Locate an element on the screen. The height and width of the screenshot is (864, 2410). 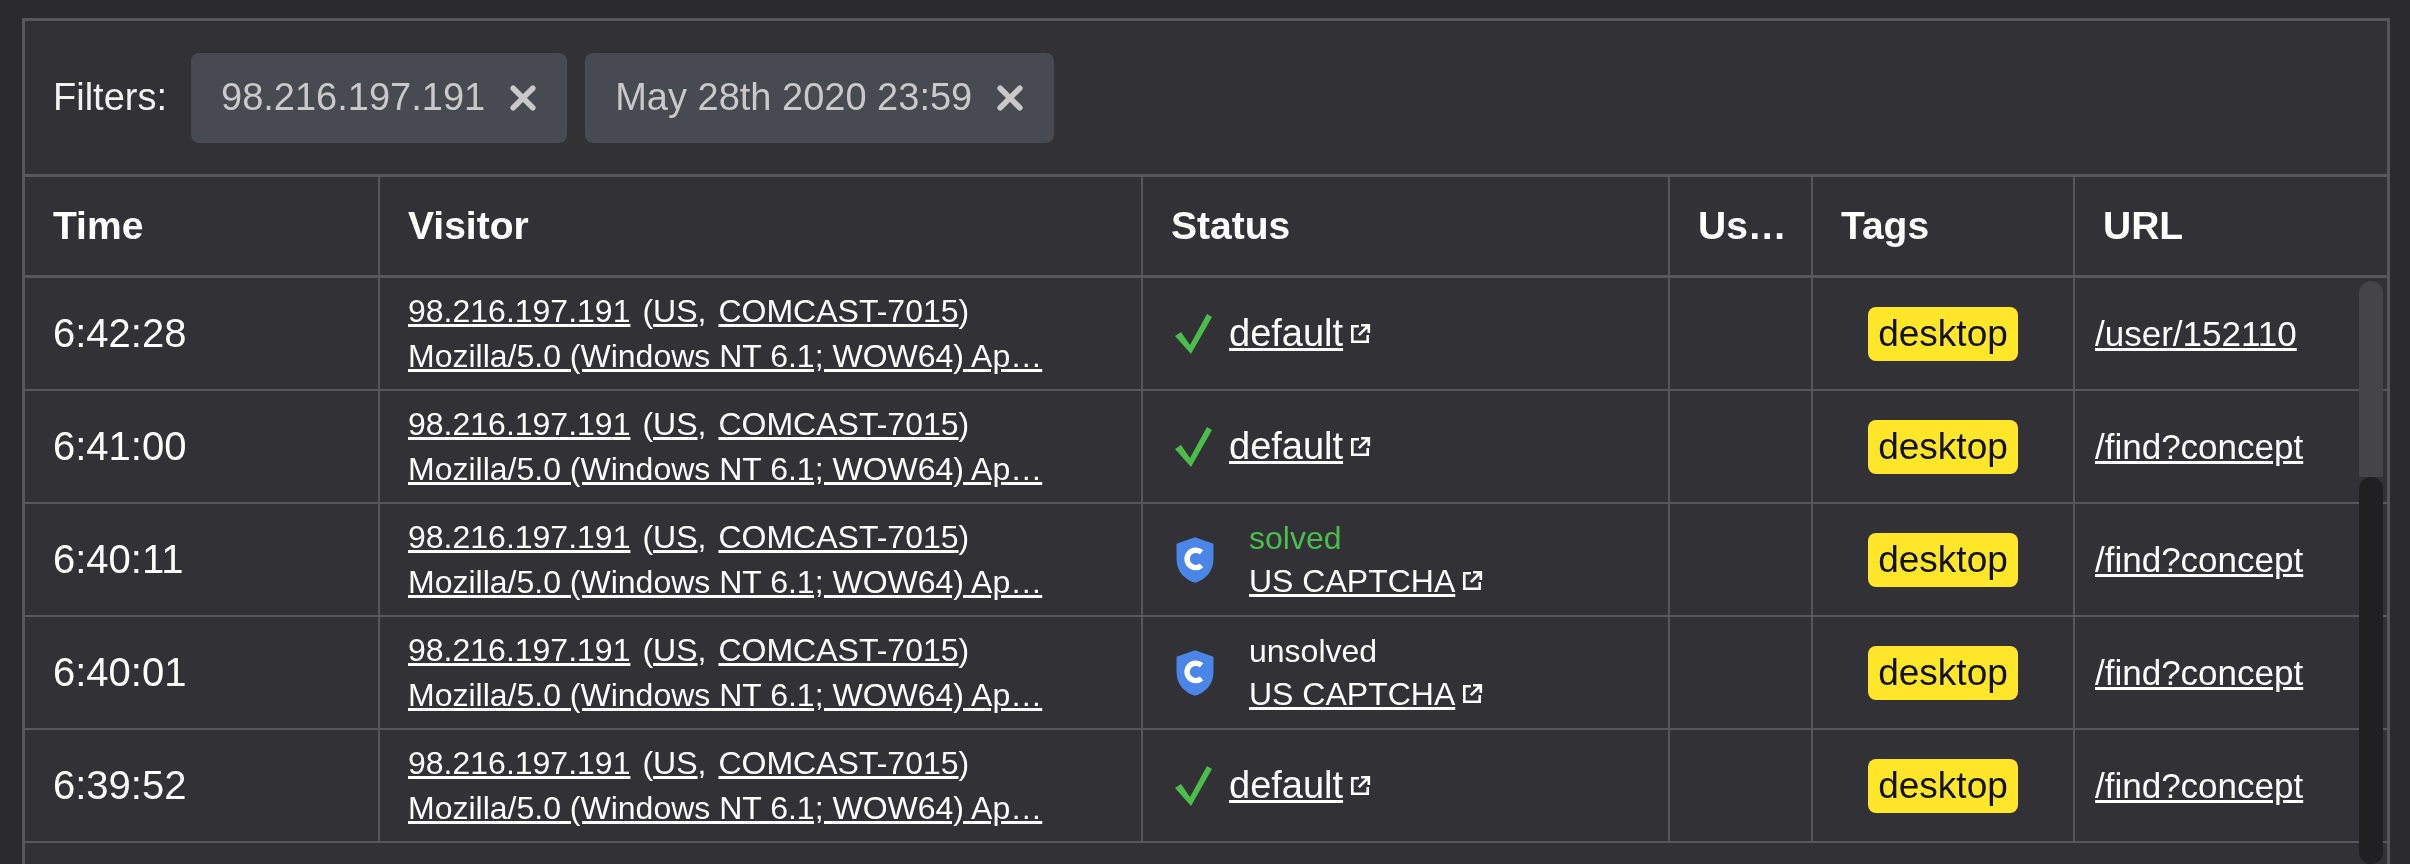
time-cell: 6:41:00 is located at coordinates (120, 446).